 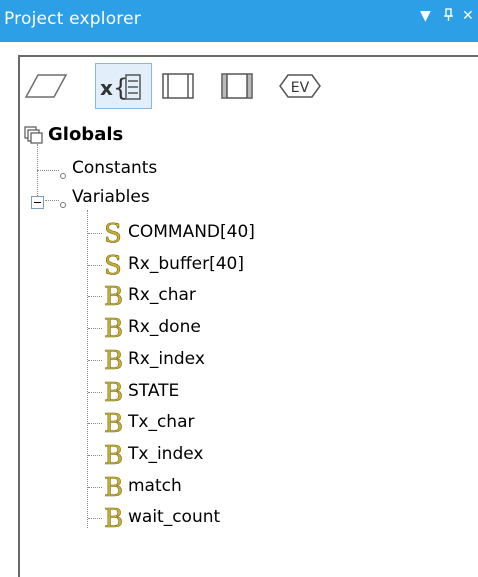 I want to click on macro-view-icon, so click(x=178, y=86).